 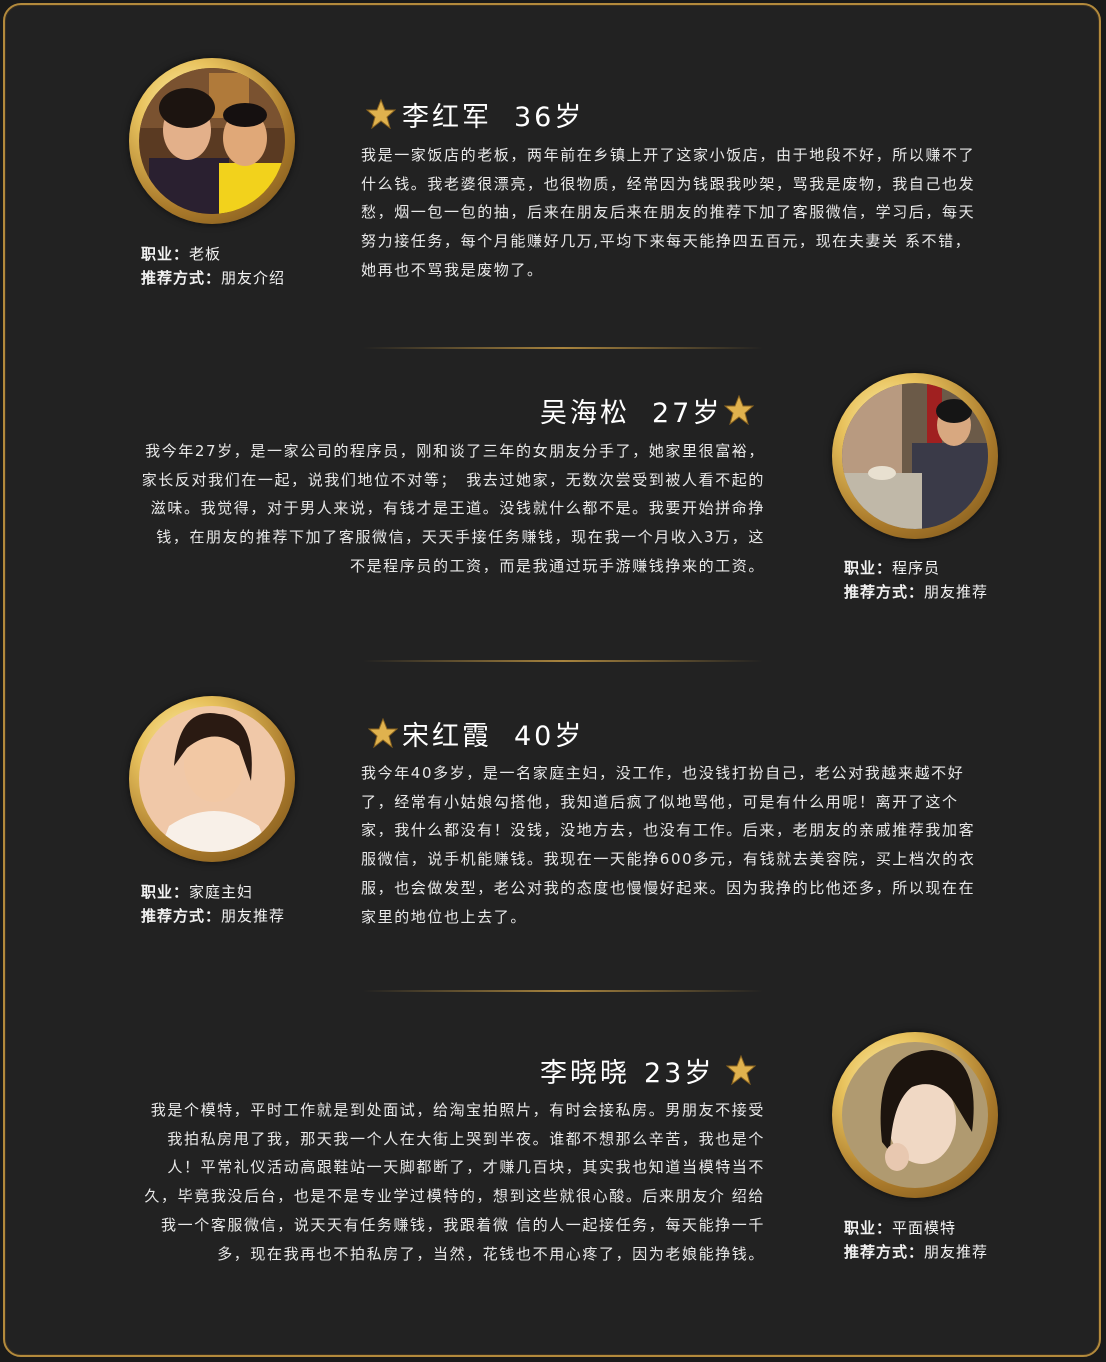 I want to click on person-name: 宋红霞, so click(x=447, y=736).